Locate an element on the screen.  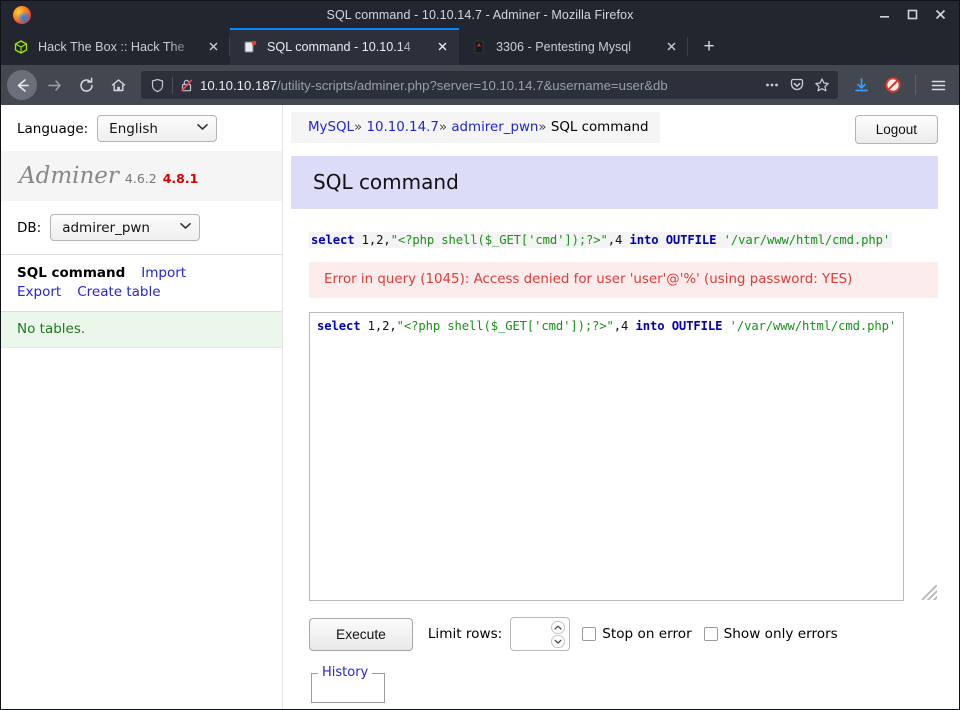
browser-tab-pentesting-mysql: 3306 - Pentesting Mysql is located at coordinates (573, 46).